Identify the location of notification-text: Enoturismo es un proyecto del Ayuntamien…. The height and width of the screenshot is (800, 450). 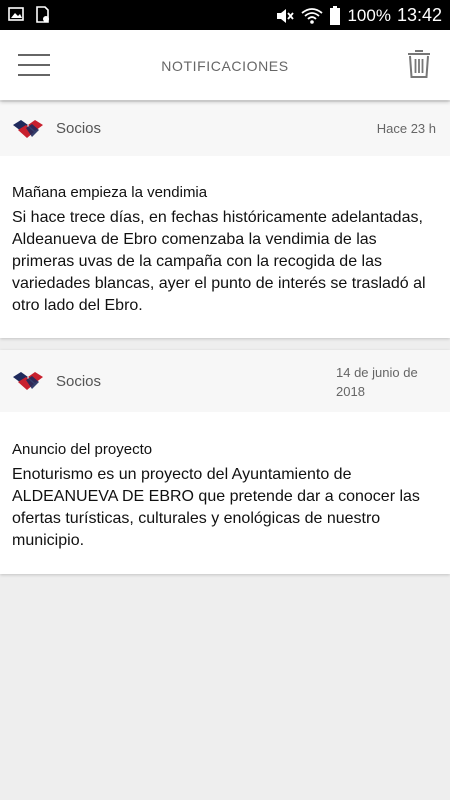
(216, 507).